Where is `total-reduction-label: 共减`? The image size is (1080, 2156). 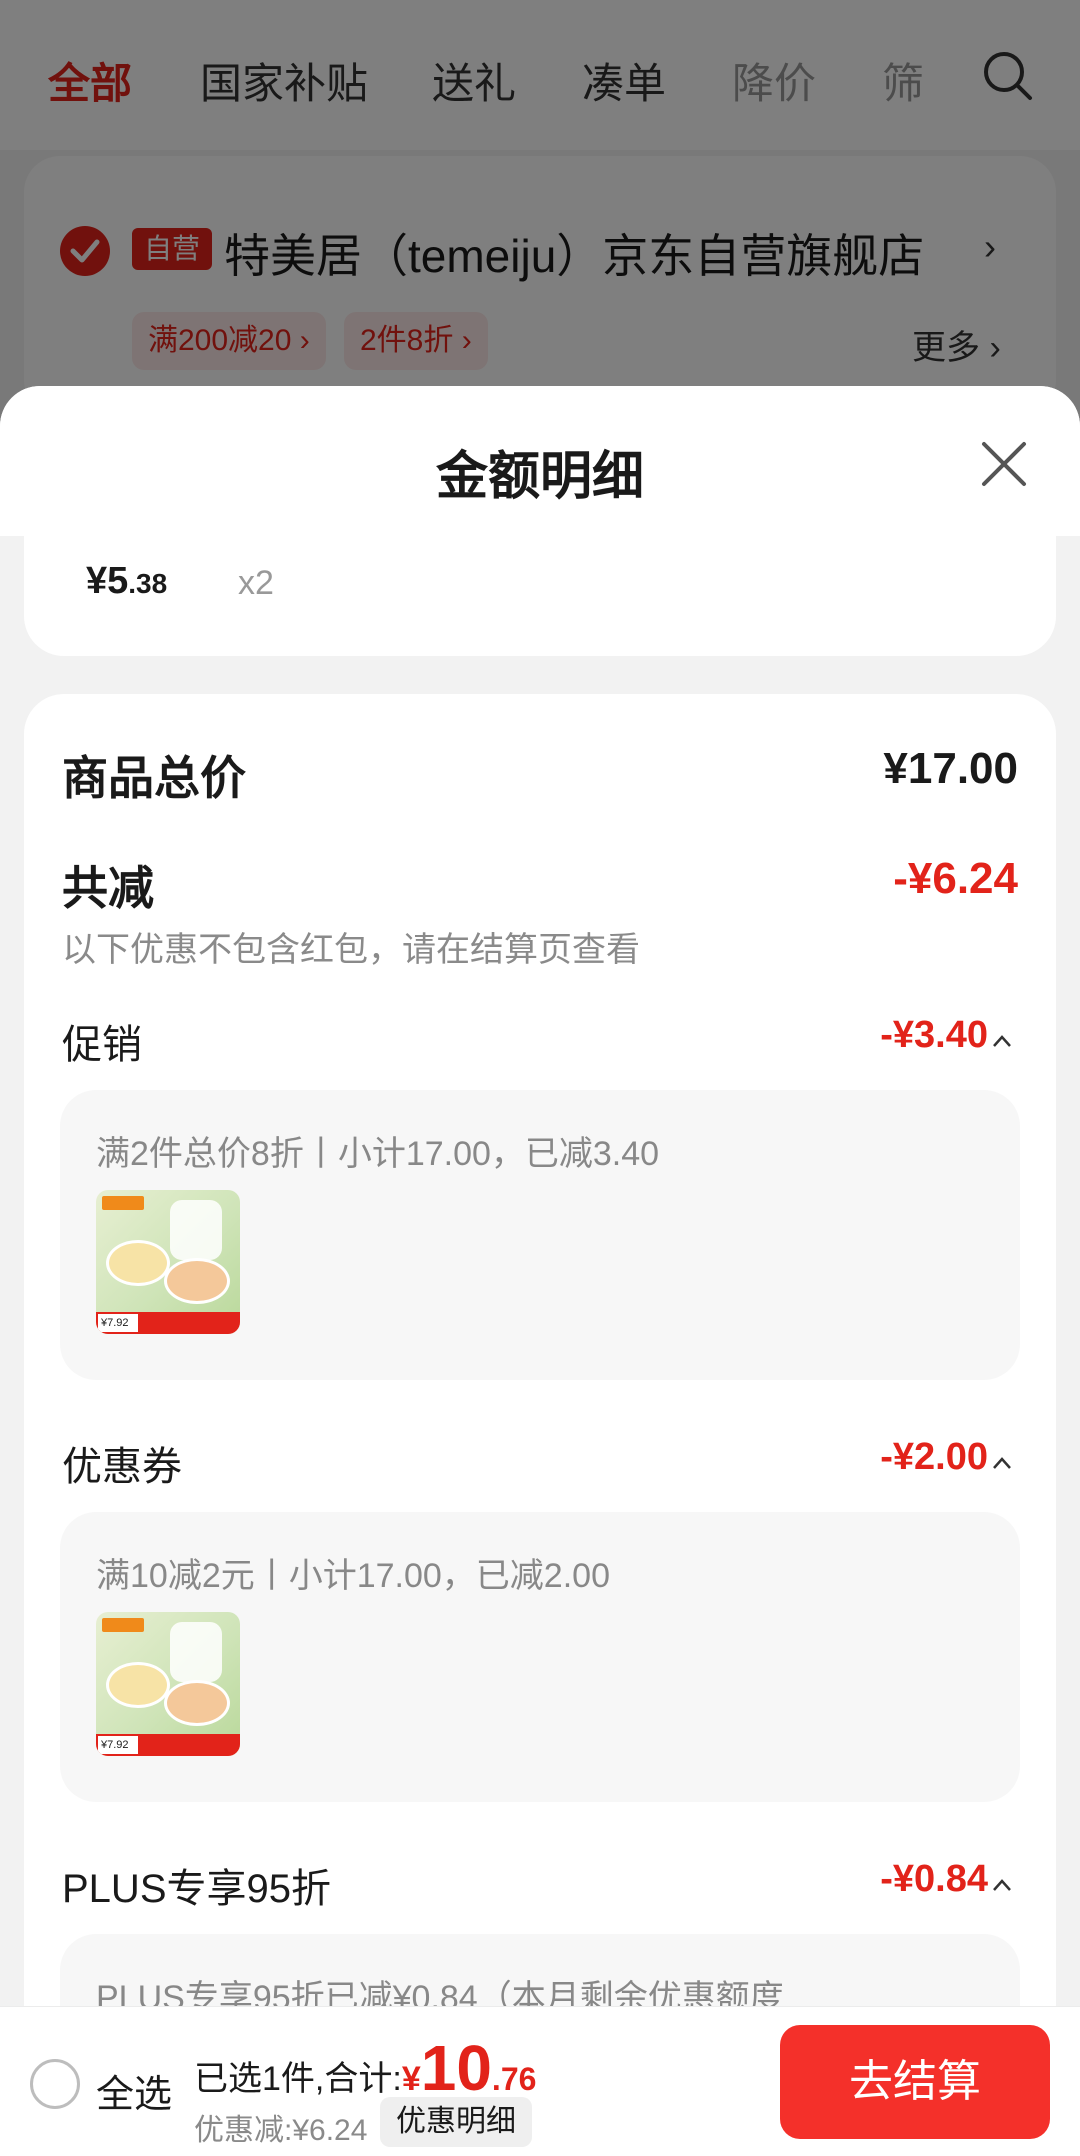 total-reduction-label: 共减 is located at coordinates (108, 888).